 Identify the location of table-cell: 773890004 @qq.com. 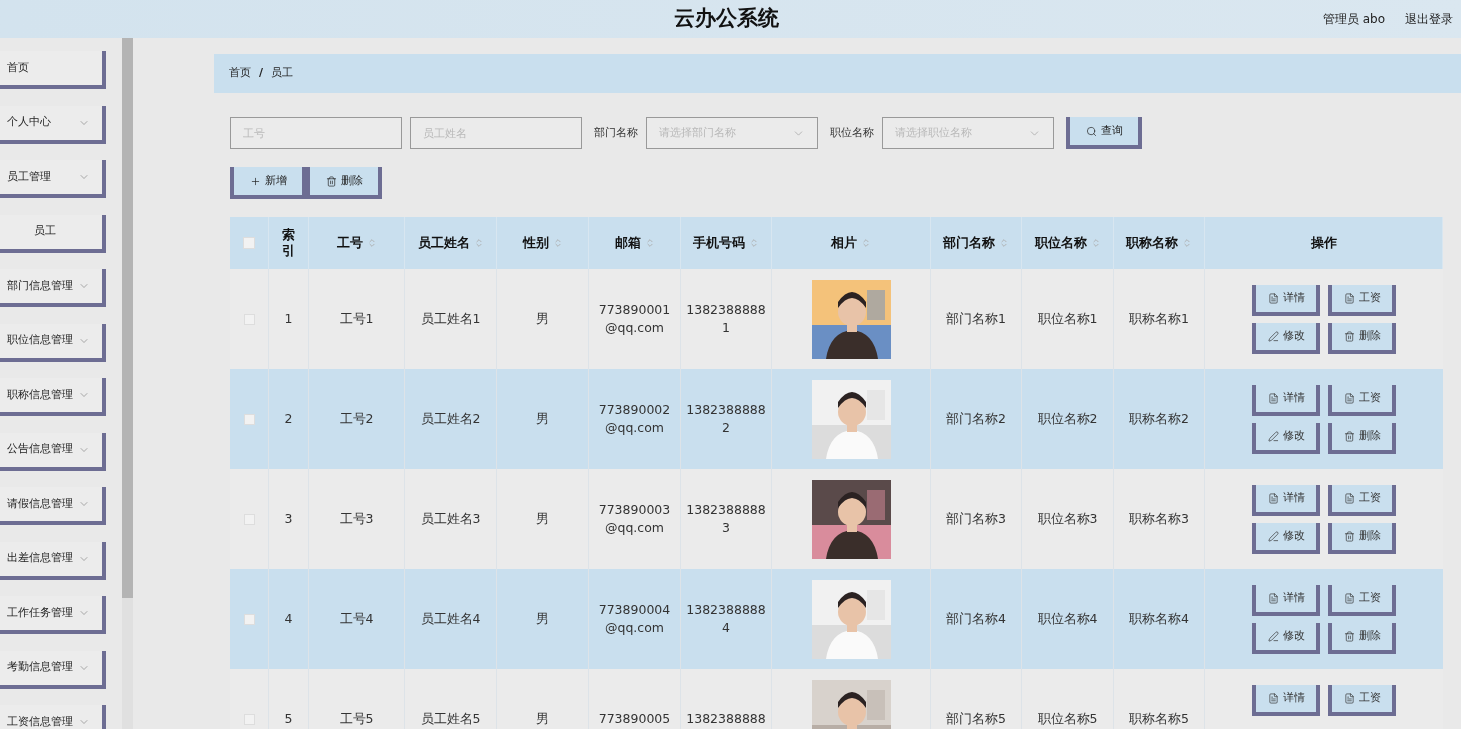
(634, 619).